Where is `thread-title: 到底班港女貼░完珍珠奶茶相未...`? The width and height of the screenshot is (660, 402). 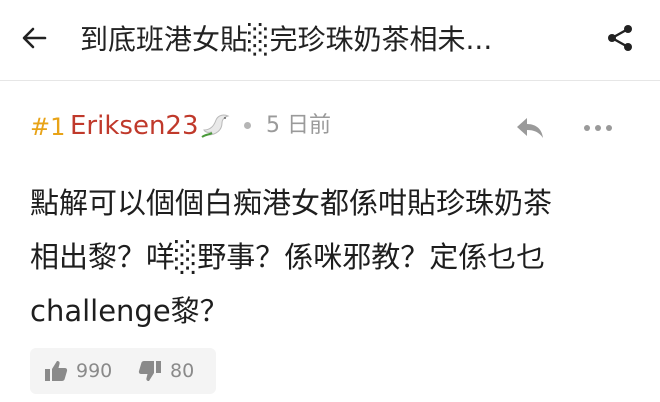
thread-title: 到底班港女貼░完珍珠奶茶相未... is located at coordinates (286, 39).